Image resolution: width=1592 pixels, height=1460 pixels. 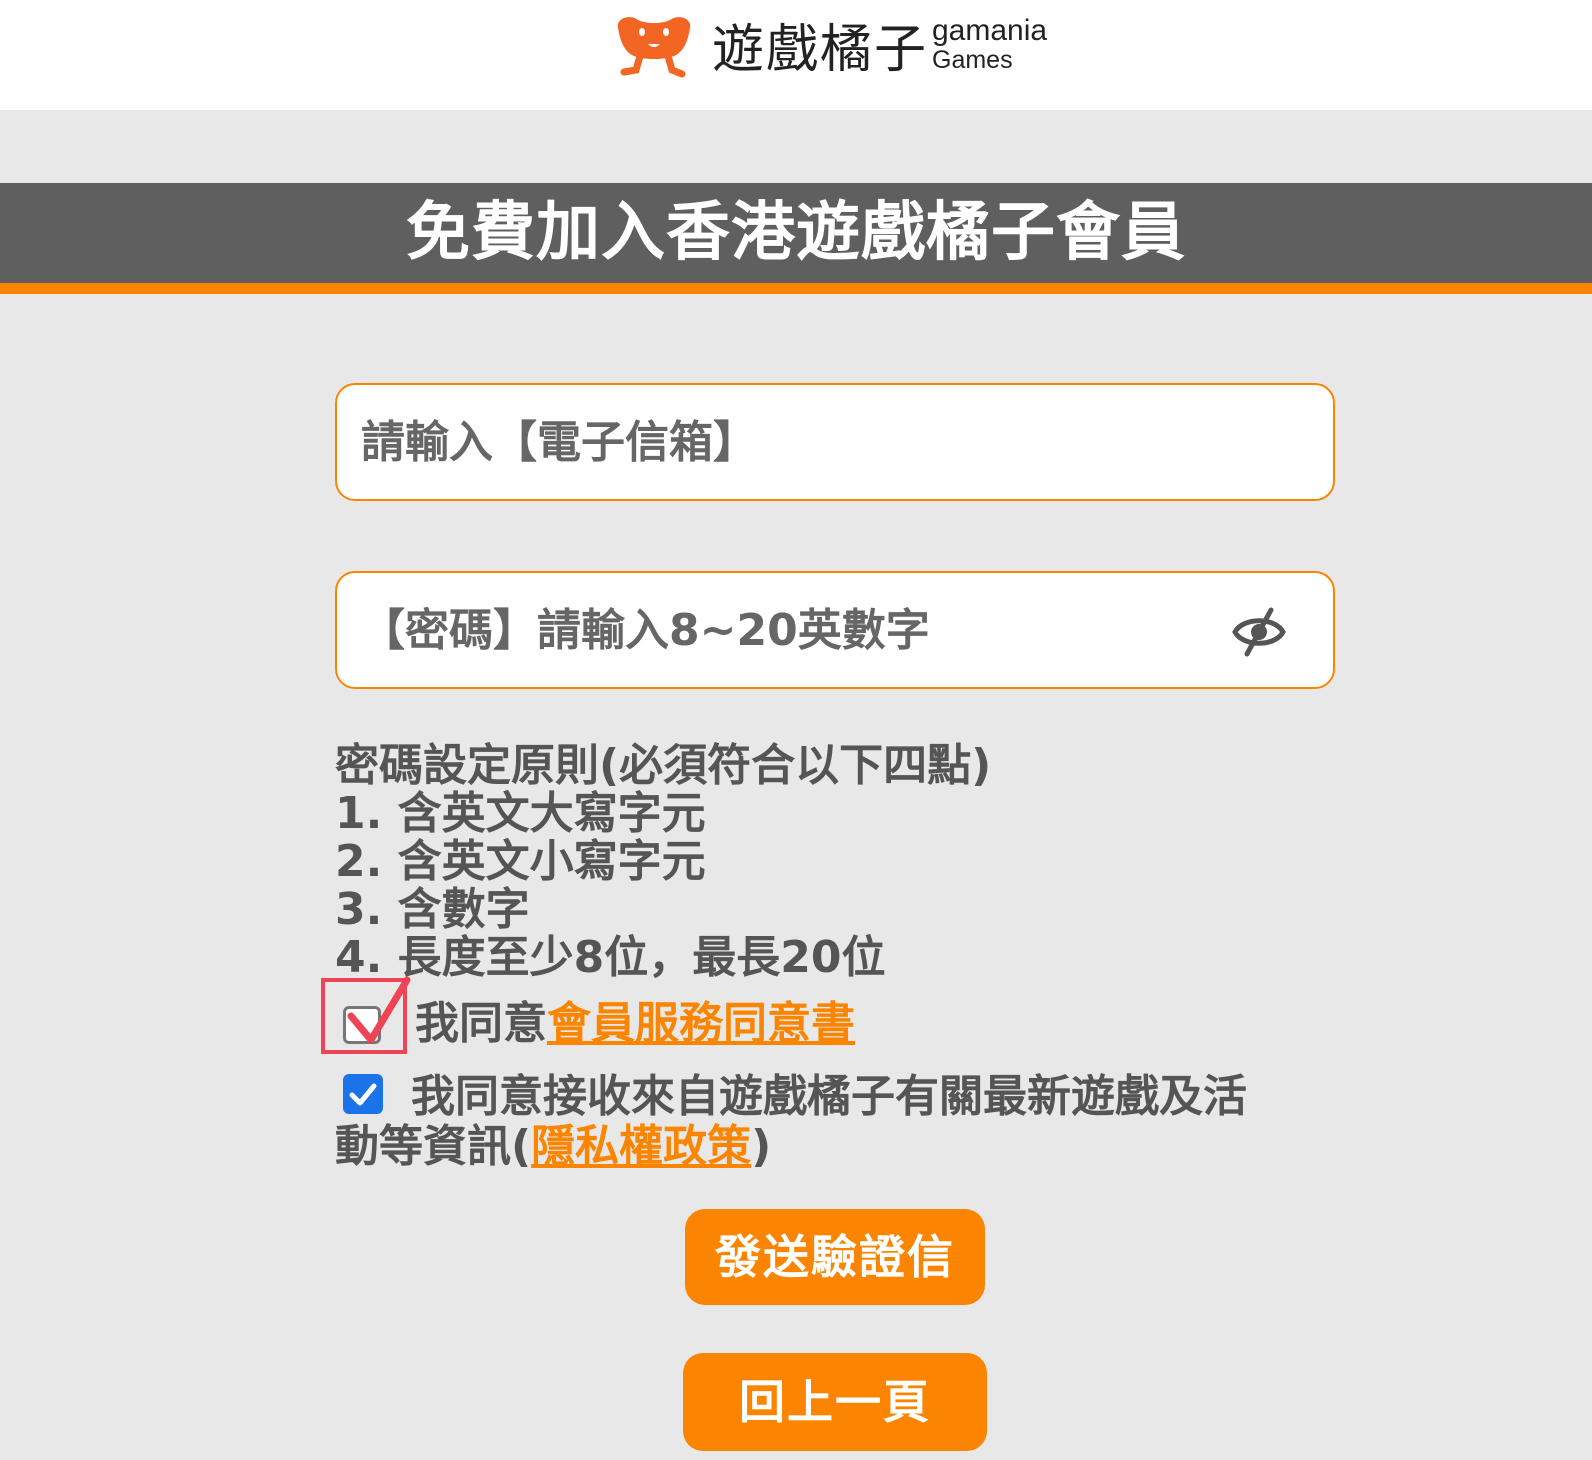 I want to click on password-field-container, so click(x=835, y=630).